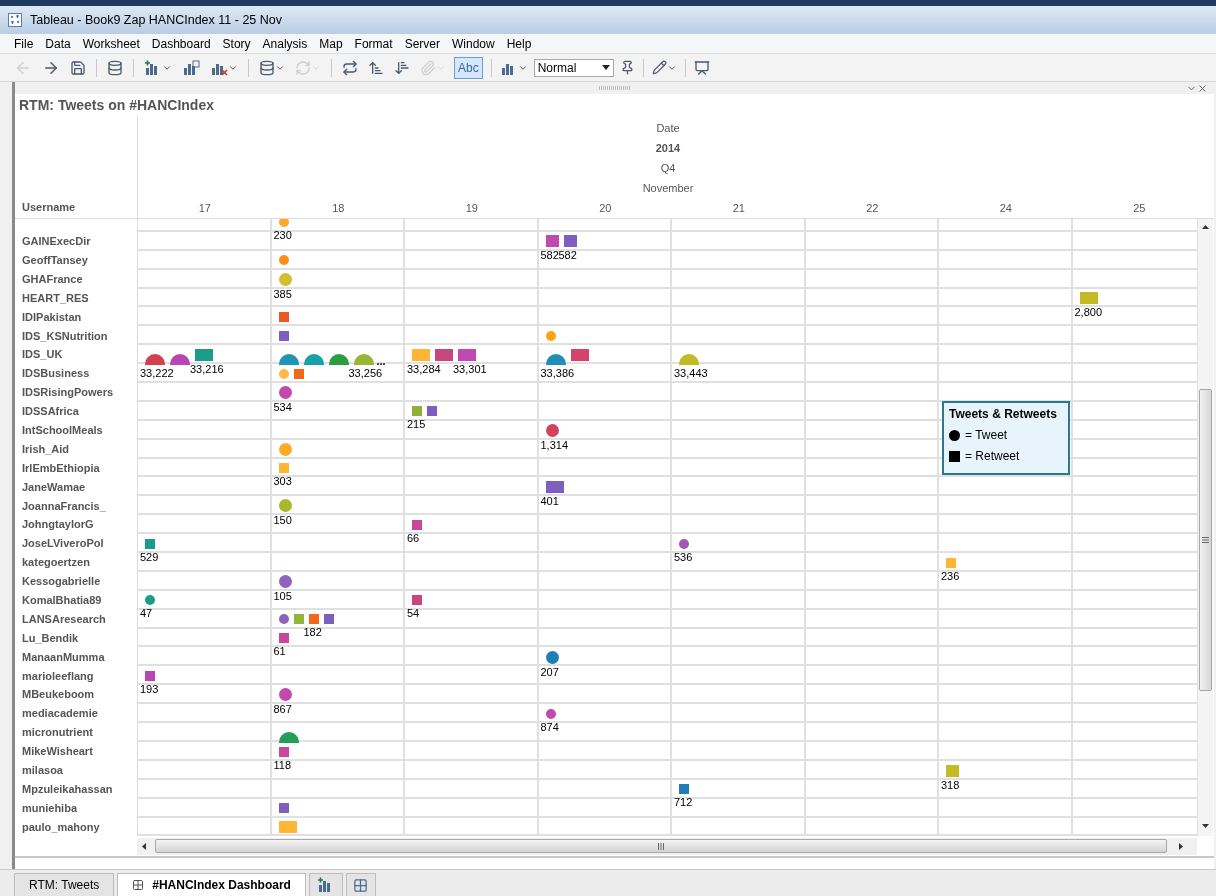 Image resolution: width=1216 pixels, height=896 pixels. I want to click on window-title: Tableau - Book9 Zap HANCIndex 11 - 25 Nov, so click(156, 20).